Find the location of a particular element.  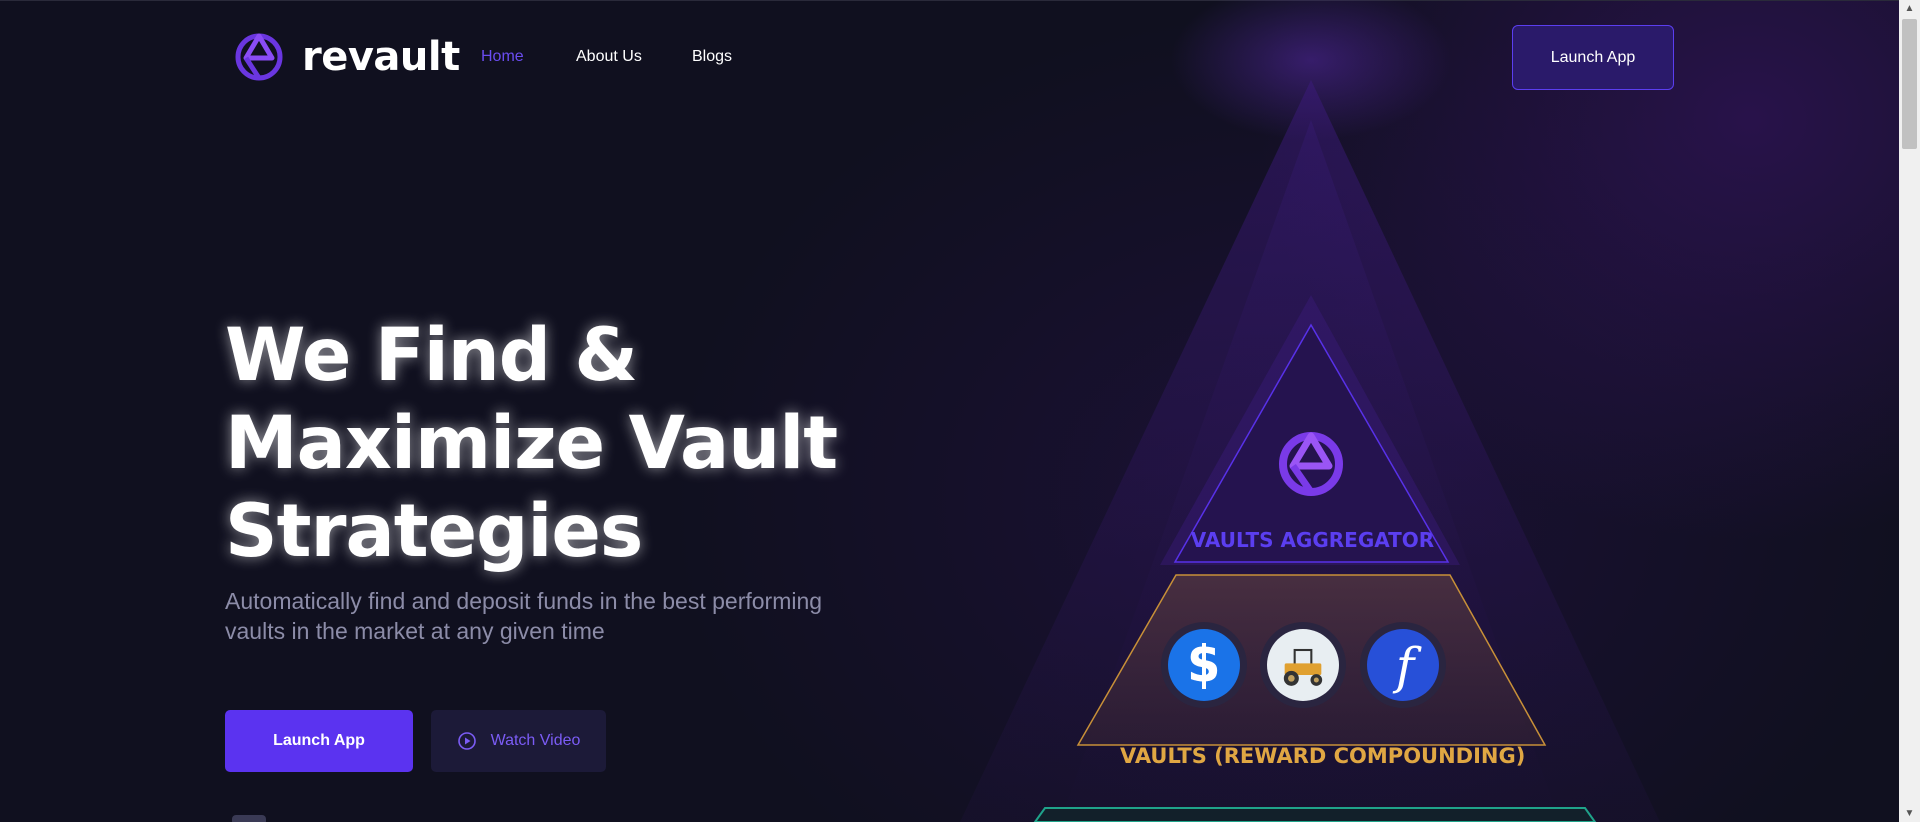

hero-title-line: Strategies is located at coordinates (434, 531).